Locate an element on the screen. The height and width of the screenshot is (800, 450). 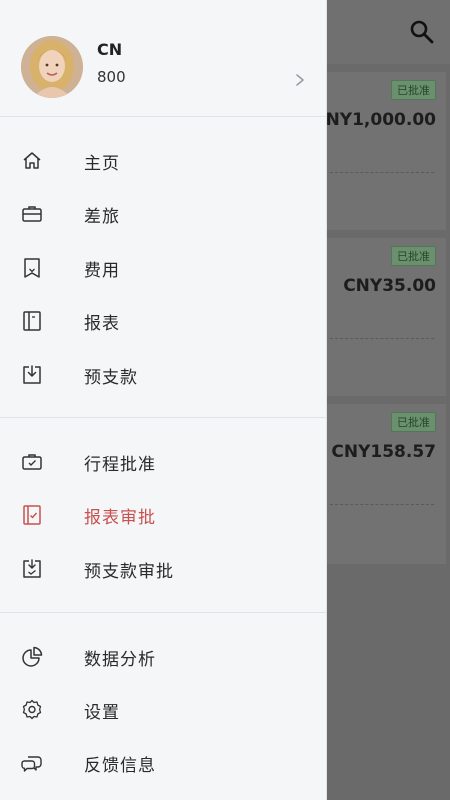
menu-item-label: 报表审批 is located at coordinates (120, 518).